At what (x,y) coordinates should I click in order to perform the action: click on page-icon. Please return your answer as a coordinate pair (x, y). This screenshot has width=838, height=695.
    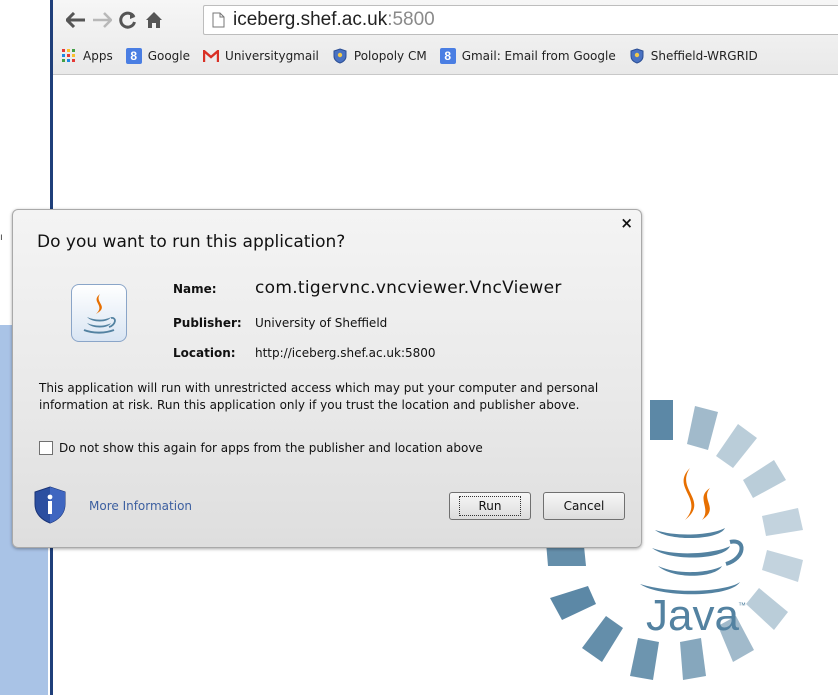
    Looking at the image, I should click on (218, 20).